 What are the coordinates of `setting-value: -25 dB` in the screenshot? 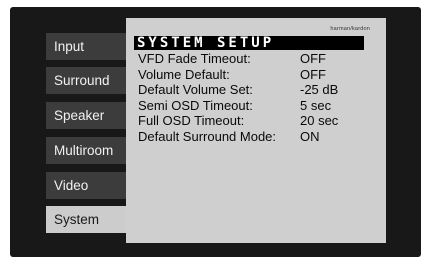 It's located at (319, 89).